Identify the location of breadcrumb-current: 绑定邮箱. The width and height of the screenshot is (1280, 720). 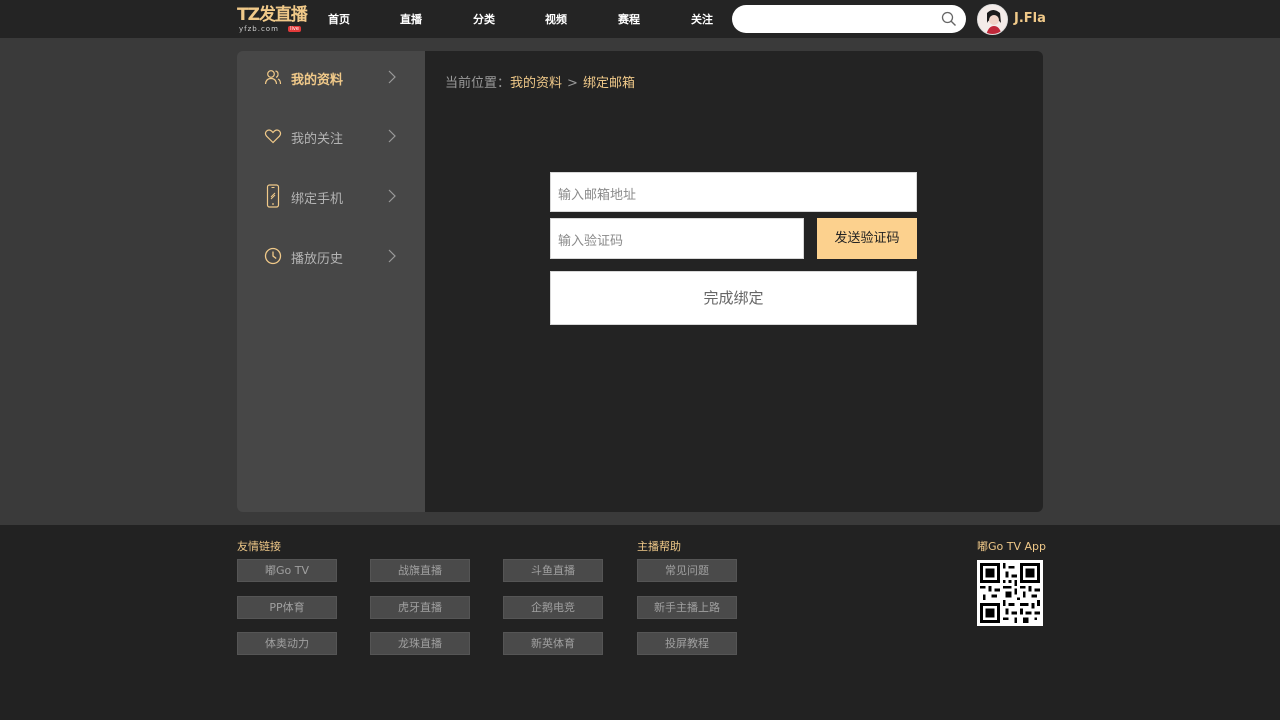
(608, 83).